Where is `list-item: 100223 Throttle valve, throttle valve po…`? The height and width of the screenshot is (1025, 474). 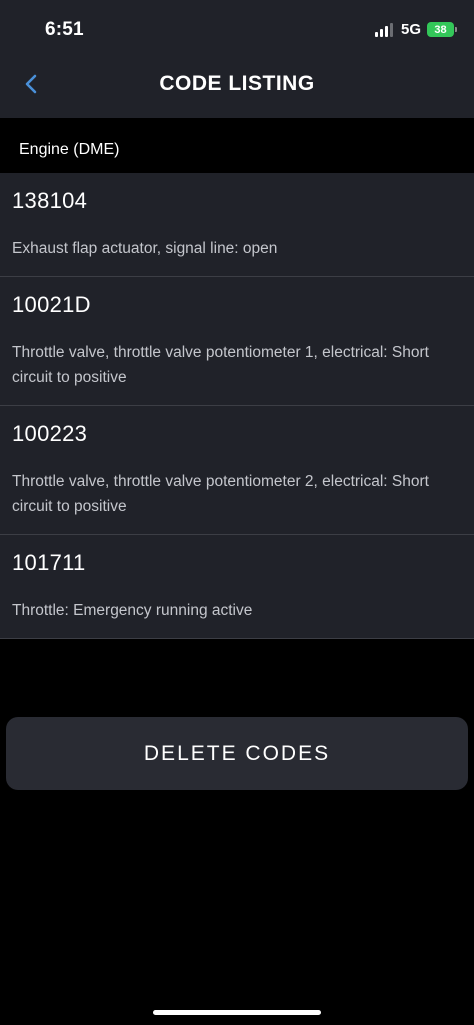 list-item: 100223 Throttle valve, throttle valve po… is located at coordinates (237, 470).